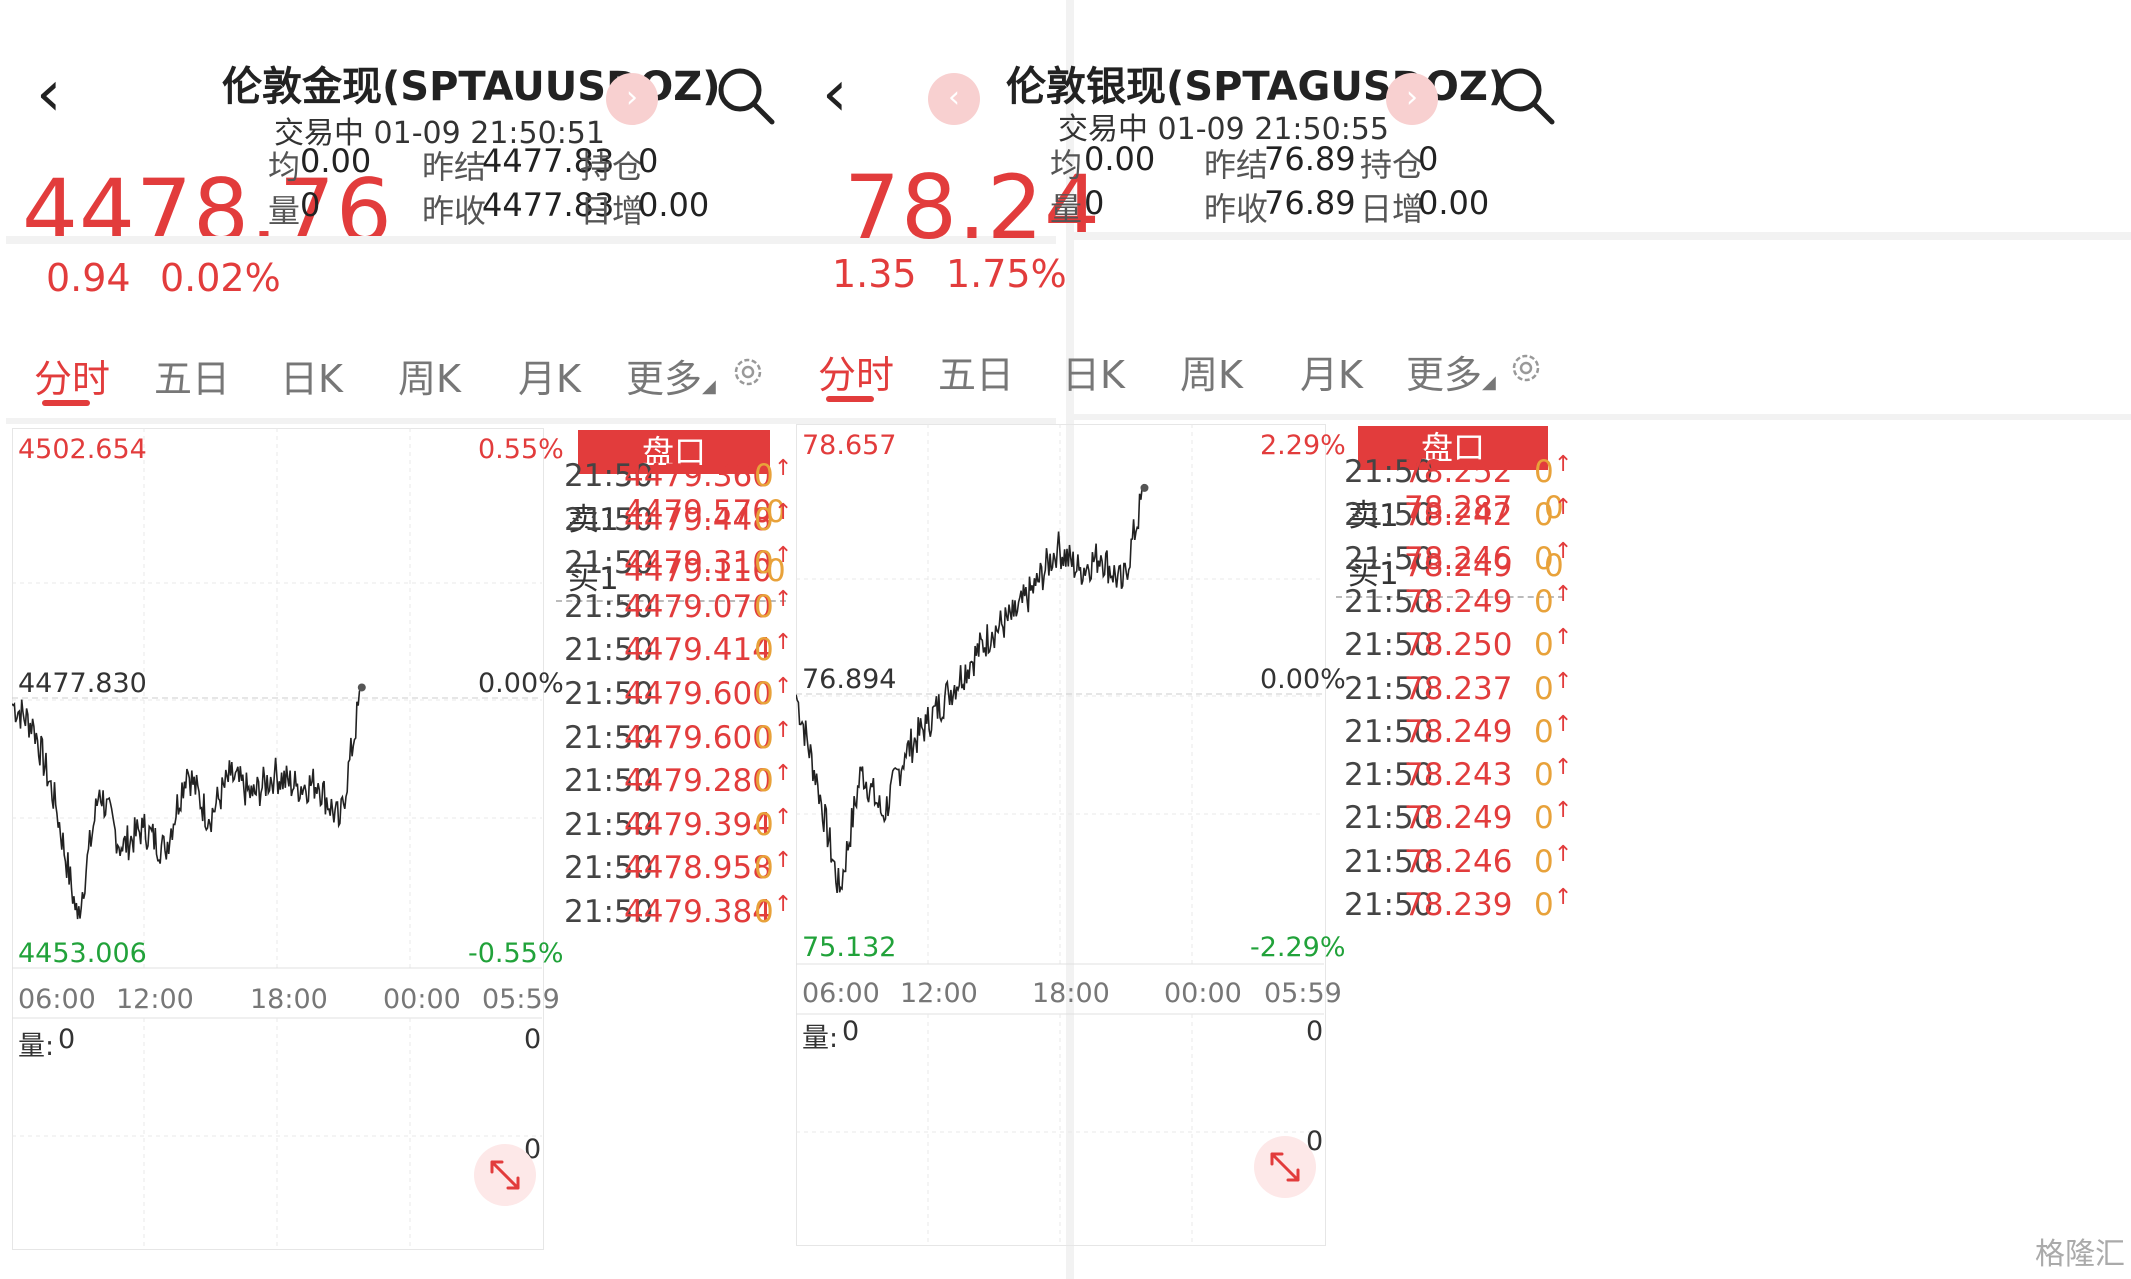 This screenshot has width=2131, height=1279. I want to click on chart-low-pct: -2.29%, so click(1298, 947).